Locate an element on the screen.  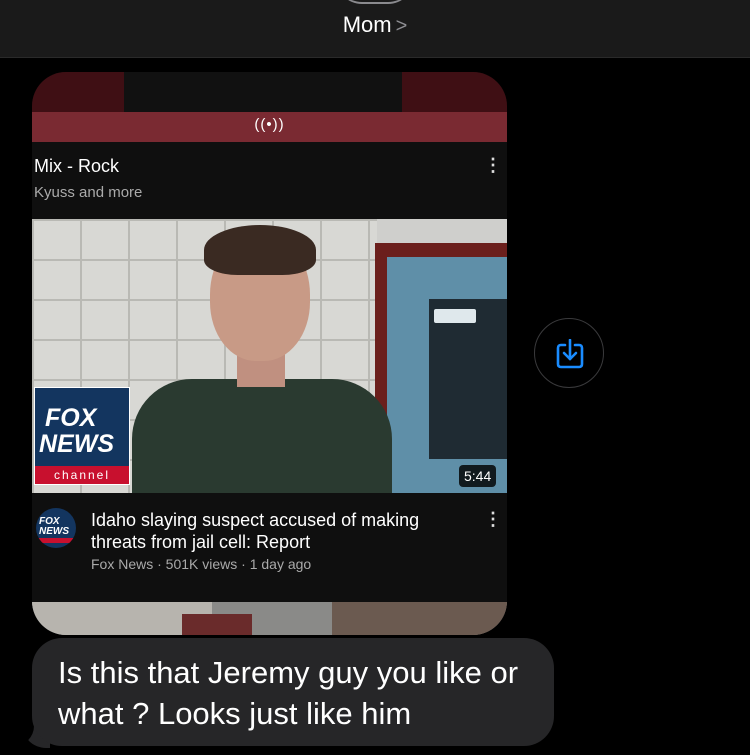
contact-name-button: Mom > is located at coordinates (375, 25).